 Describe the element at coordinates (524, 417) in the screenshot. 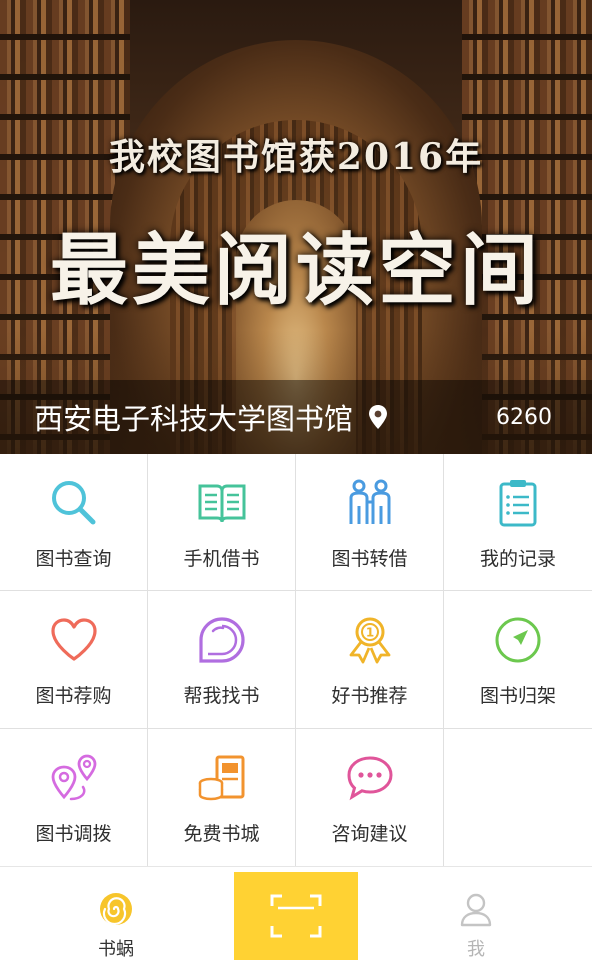

I see `visit-count: 6260` at that location.